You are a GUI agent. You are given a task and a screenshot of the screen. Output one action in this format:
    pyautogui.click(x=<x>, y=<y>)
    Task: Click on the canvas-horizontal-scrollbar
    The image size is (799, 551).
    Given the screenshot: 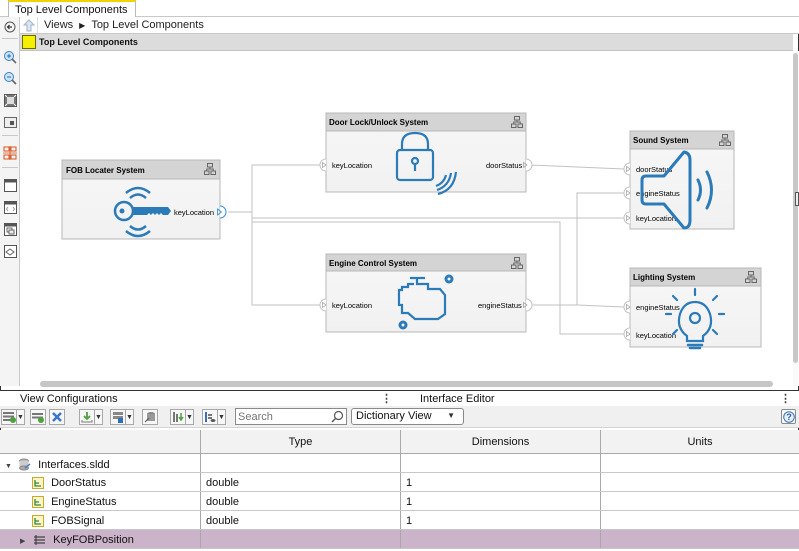 What is the action you would take?
    pyautogui.click(x=406, y=384)
    